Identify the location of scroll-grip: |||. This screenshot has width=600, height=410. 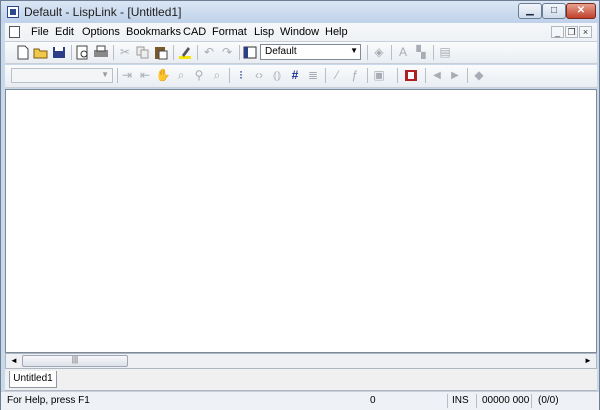
(75, 359).